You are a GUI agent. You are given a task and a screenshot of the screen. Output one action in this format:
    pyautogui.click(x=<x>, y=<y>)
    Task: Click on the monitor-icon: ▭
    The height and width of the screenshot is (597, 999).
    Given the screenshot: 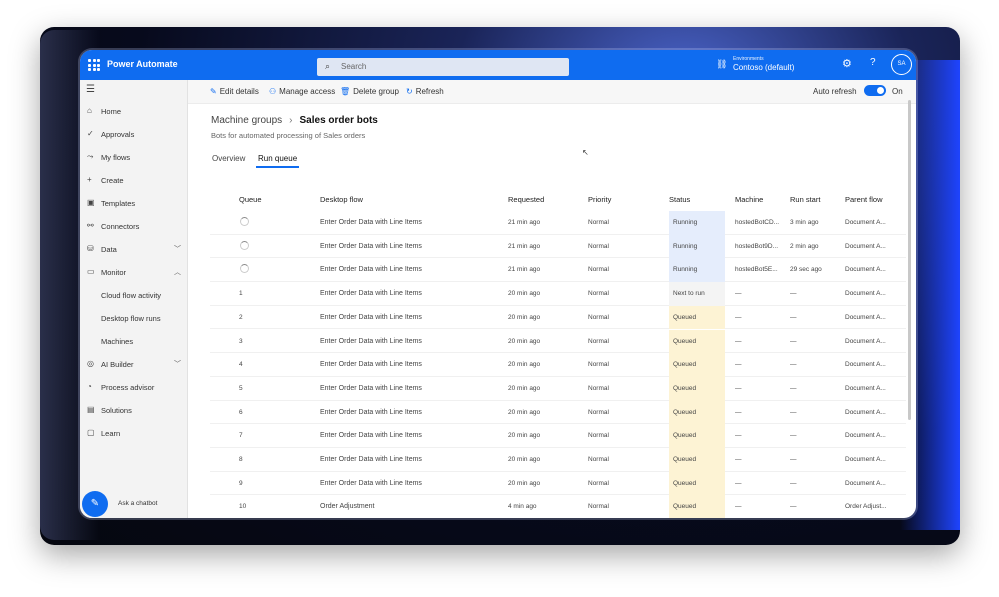 What is the action you would take?
    pyautogui.click(x=91, y=271)
    